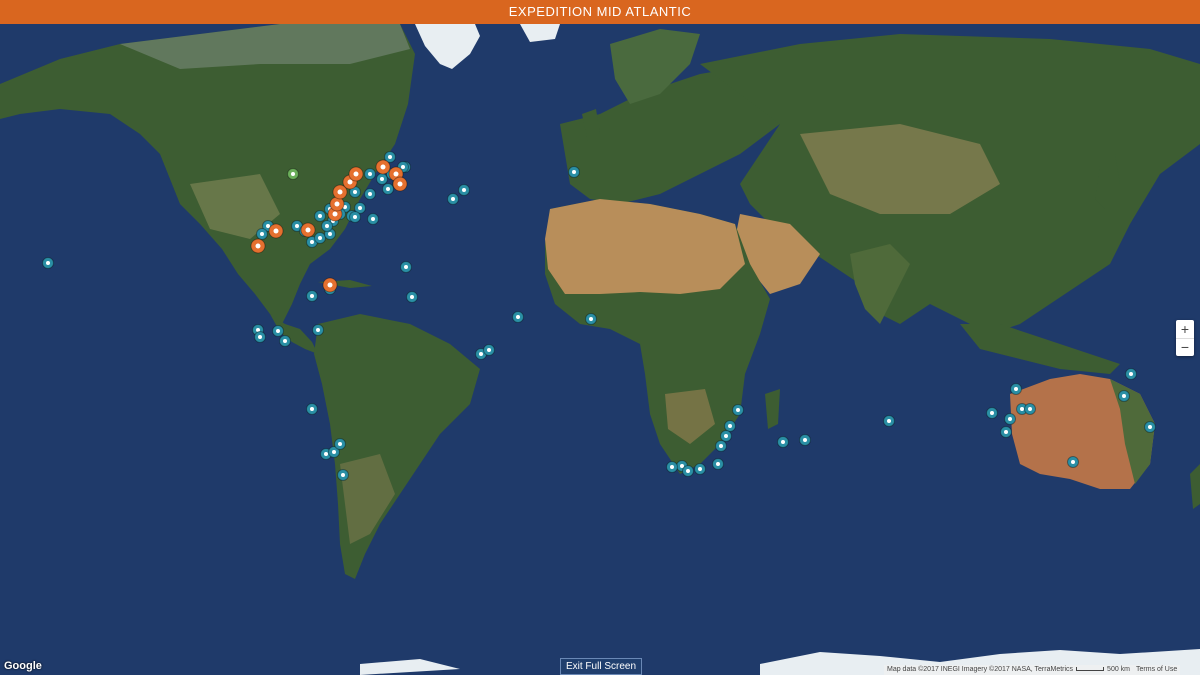 The height and width of the screenshot is (675, 1200). I want to click on zoom-out-button: −, so click(1185, 347).